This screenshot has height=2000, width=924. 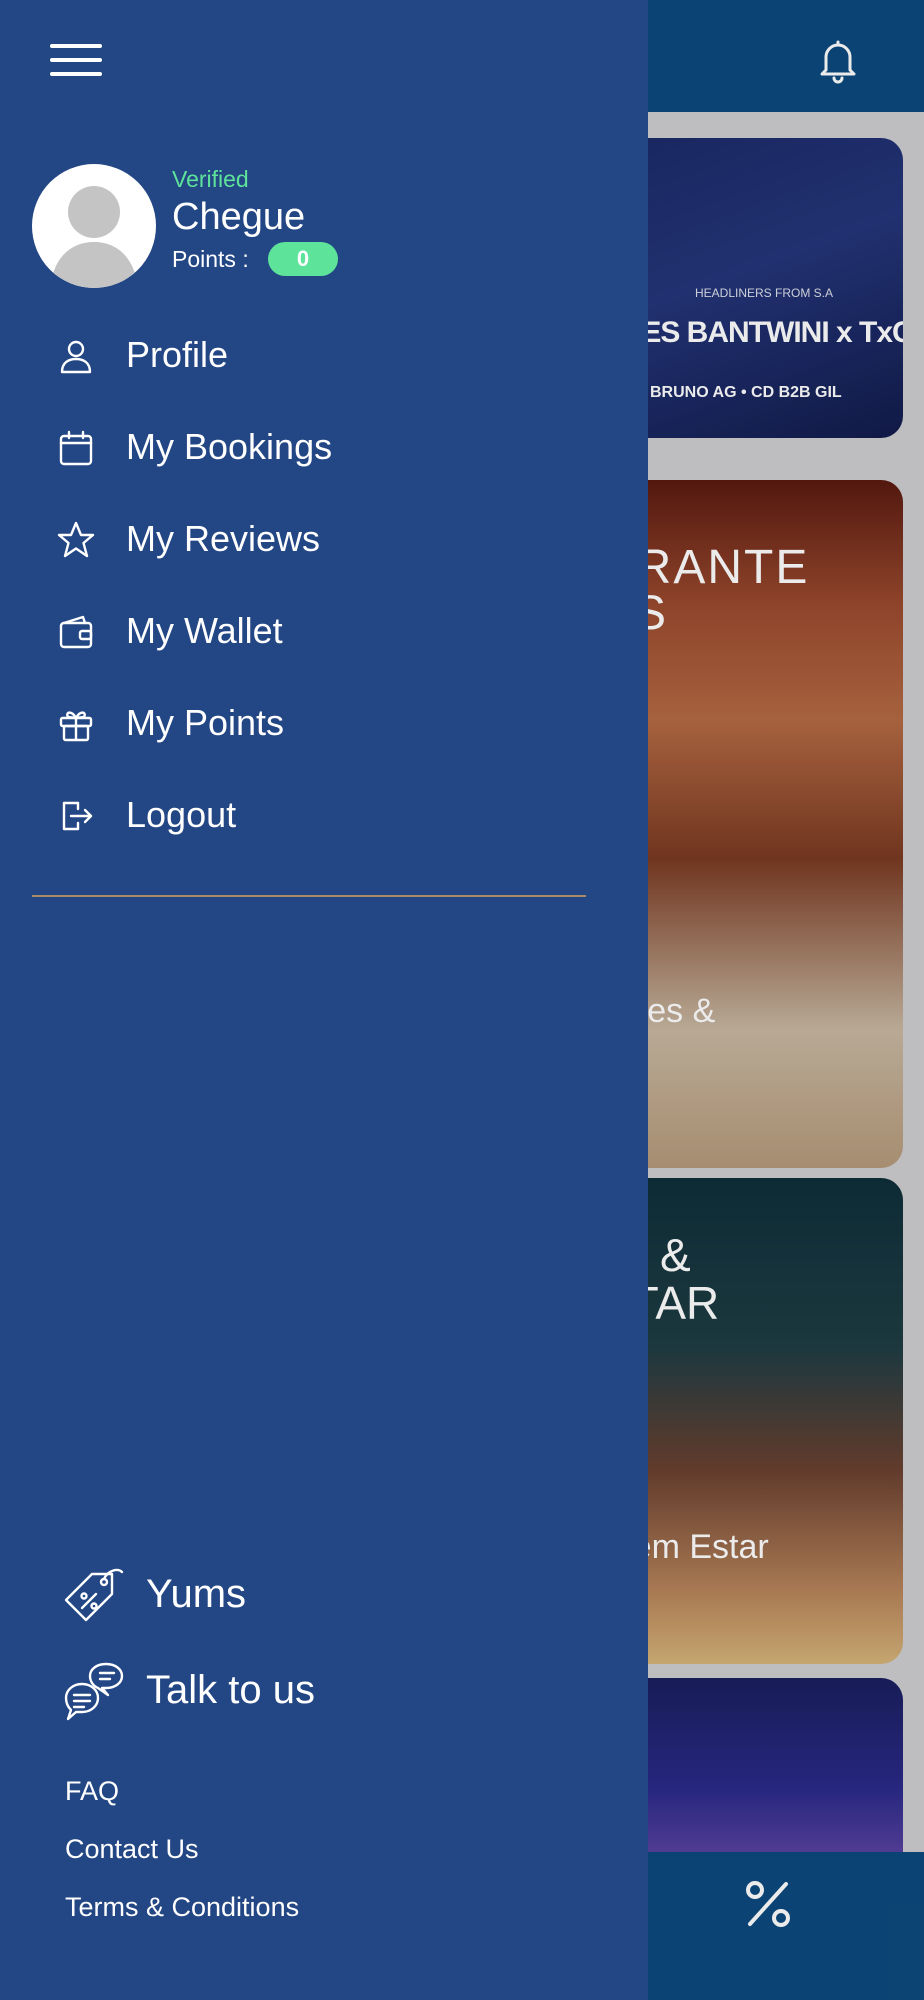 I want to click on calendar-icon, so click(x=76, y=448).